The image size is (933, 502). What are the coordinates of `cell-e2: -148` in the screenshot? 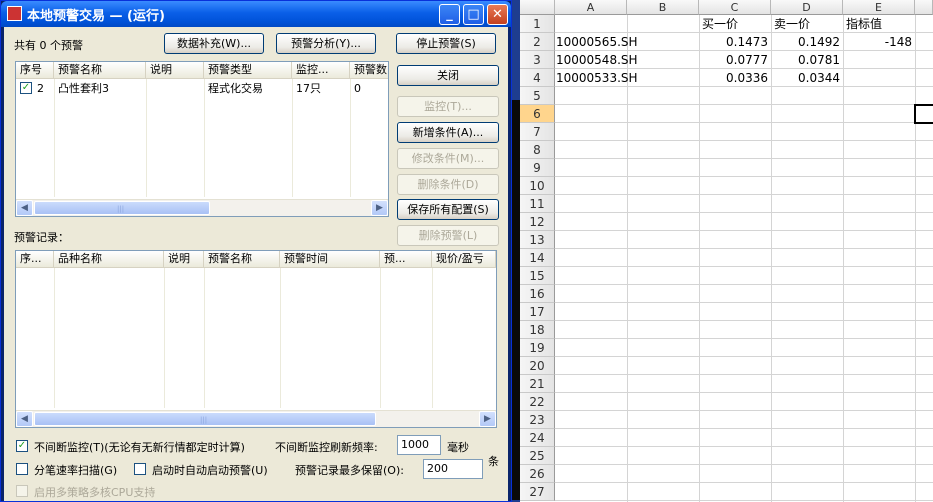 It's located at (879, 42).